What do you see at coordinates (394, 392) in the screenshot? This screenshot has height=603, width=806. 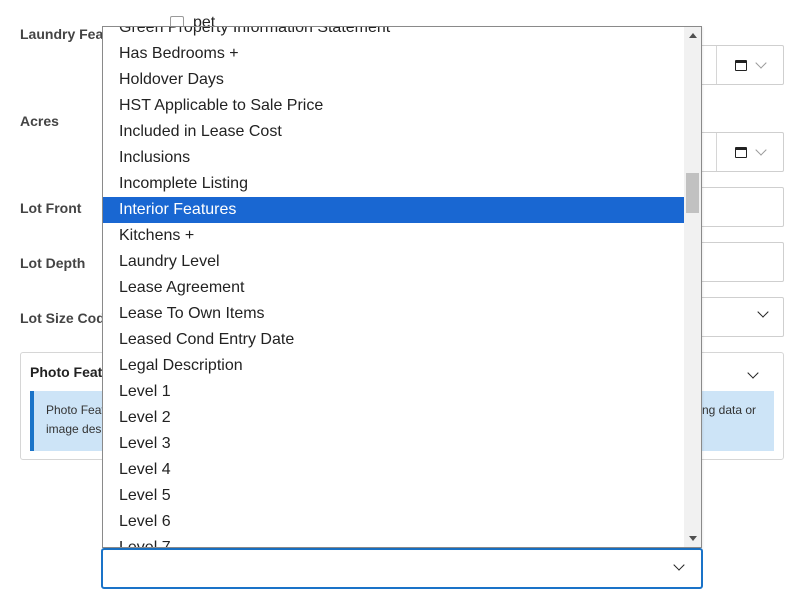 I see `dropdown-option: Level 1` at bounding box center [394, 392].